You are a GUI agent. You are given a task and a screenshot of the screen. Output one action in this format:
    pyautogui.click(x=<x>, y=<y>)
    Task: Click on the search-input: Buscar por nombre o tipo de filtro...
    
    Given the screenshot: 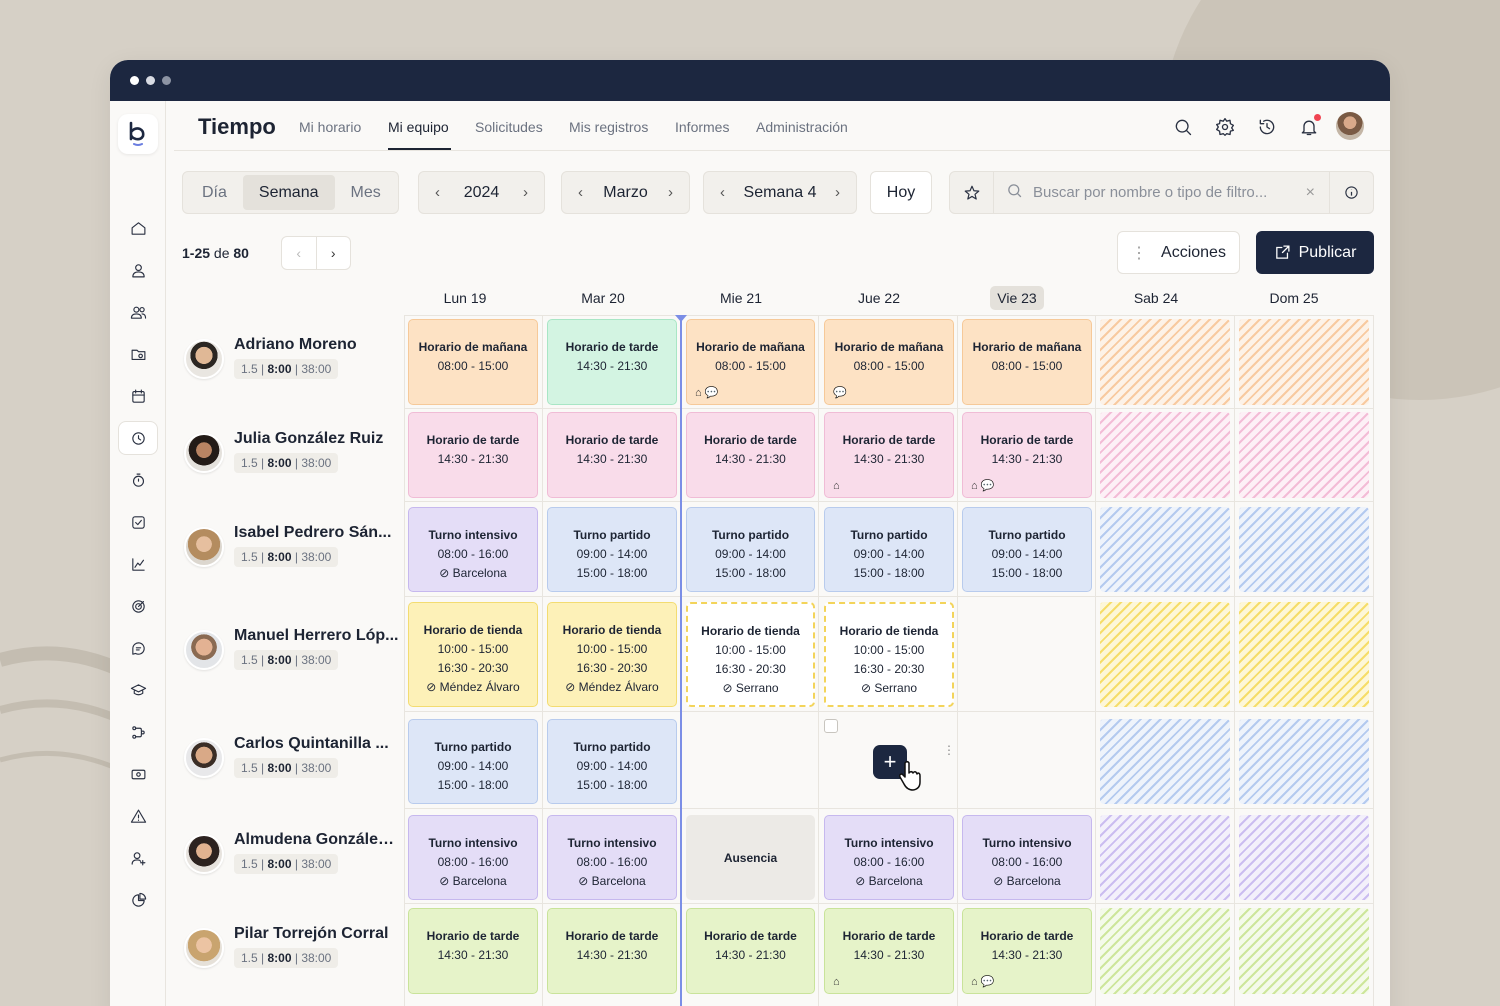 What is the action you would take?
    pyautogui.click(x=1169, y=192)
    